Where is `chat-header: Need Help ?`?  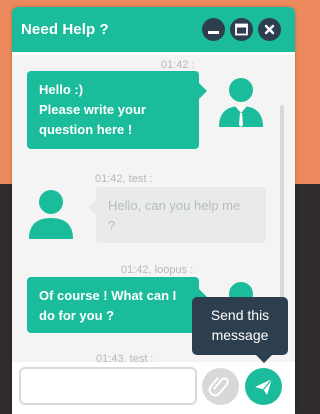
chat-header: Need Help ? is located at coordinates (153, 29).